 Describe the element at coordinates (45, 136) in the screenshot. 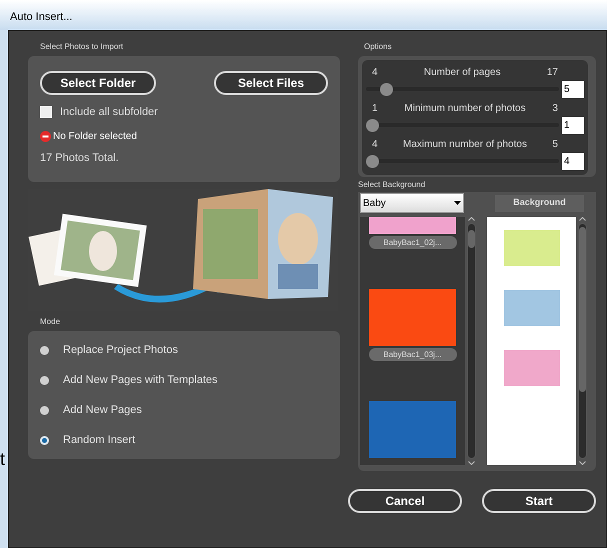

I see `error-icon` at that location.